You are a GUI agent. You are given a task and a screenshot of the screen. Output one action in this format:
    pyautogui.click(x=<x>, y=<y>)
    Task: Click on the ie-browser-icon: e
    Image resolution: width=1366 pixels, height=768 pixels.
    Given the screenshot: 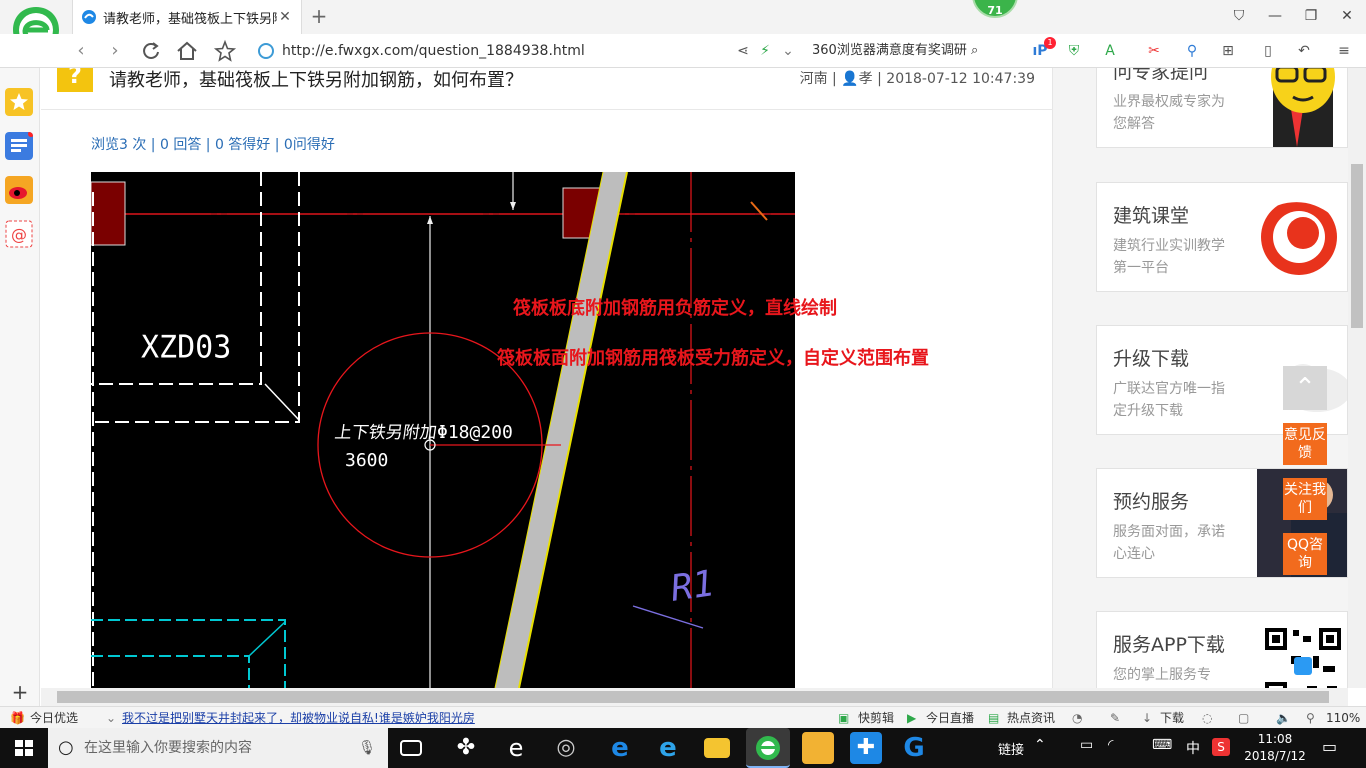 What is the action you would take?
    pyautogui.click(x=516, y=748)
    